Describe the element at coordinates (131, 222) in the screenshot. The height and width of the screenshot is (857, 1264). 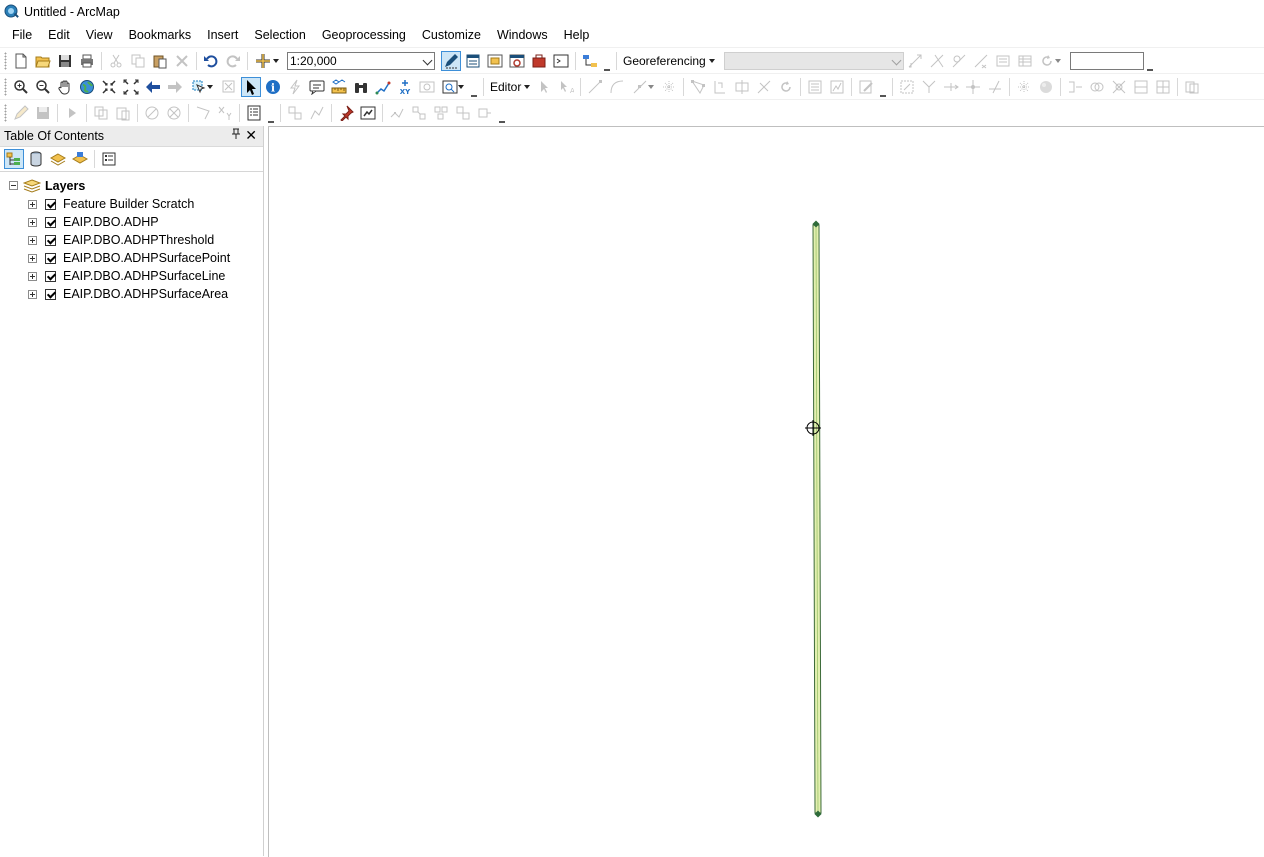
I see `layer-row-adhp: EAIP.DBO.ADHP` at that location.